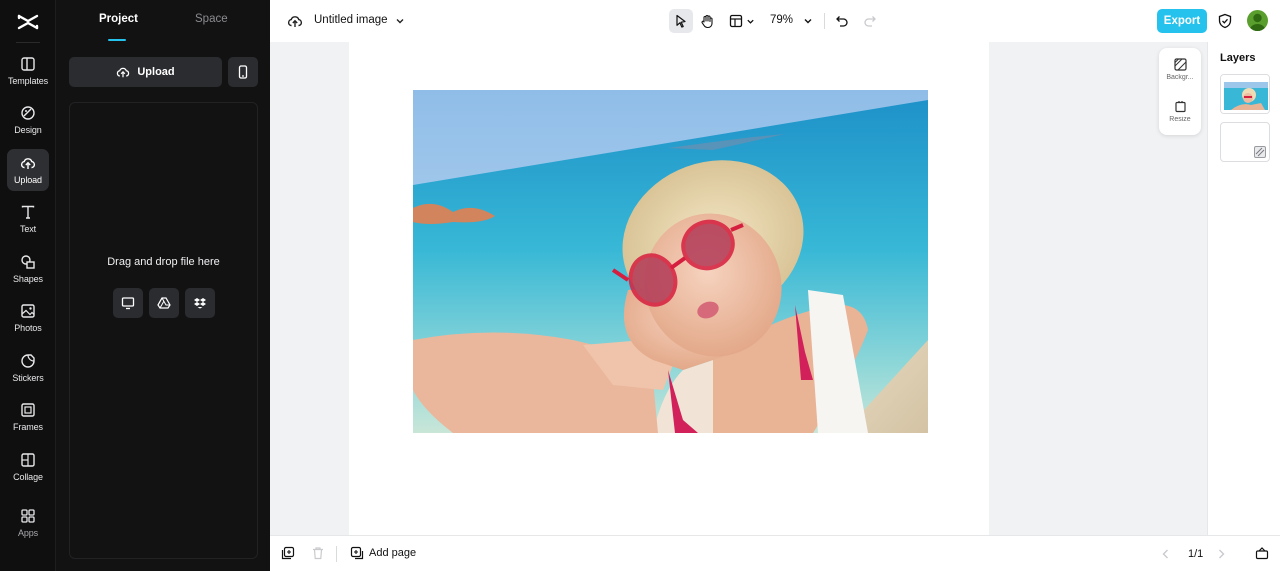 The width and height of the screenshot is (1280, 571). I want to click on rail-item-templates: Templates, so click(28, 71).